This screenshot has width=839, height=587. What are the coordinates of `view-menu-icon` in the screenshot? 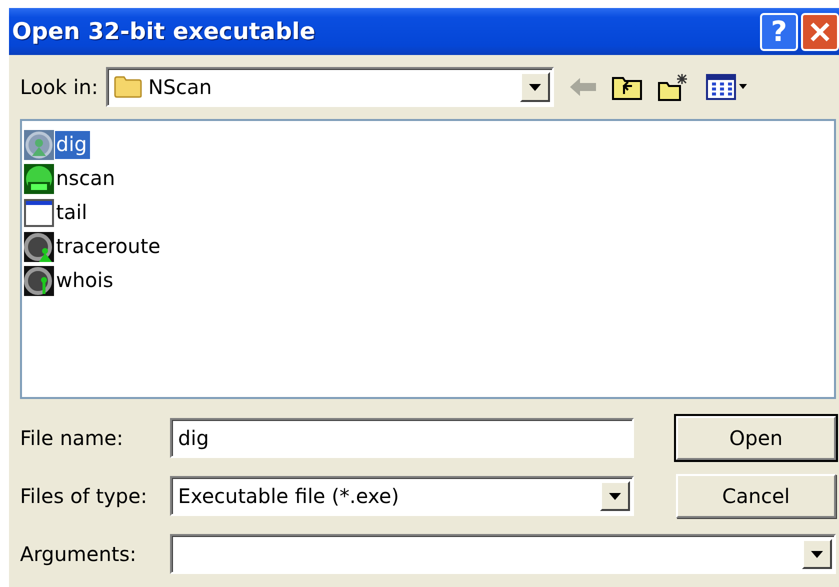 It's located at (727, 87).